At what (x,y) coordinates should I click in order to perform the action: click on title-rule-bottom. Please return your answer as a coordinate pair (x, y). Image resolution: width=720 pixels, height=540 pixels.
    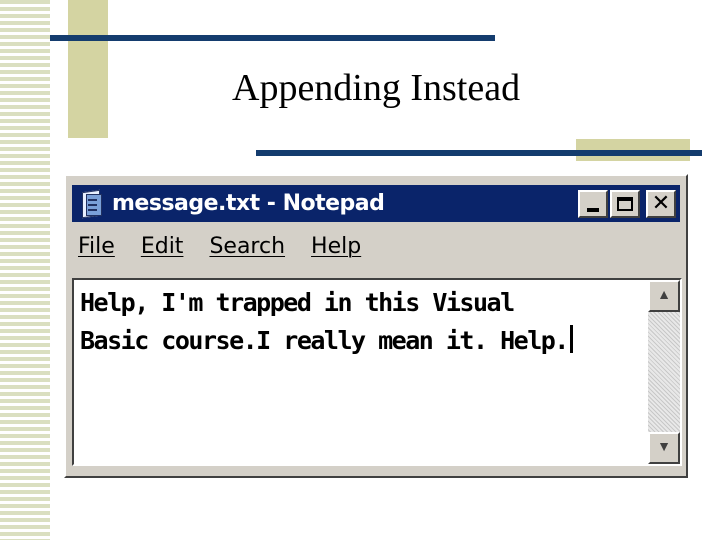
    Looking at the image, I should click on (479, 153).